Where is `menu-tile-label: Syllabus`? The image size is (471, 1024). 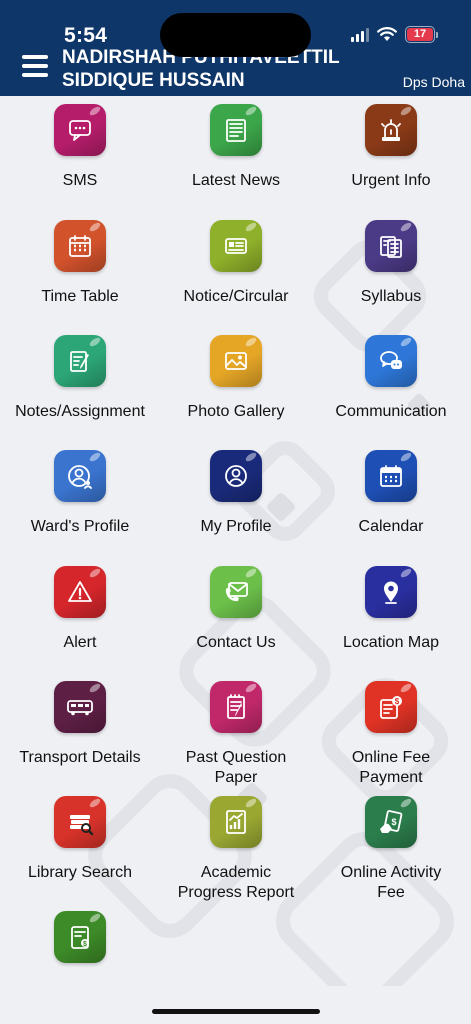
menu-tile-label: Syllabus is located at coordinates (391, 296).